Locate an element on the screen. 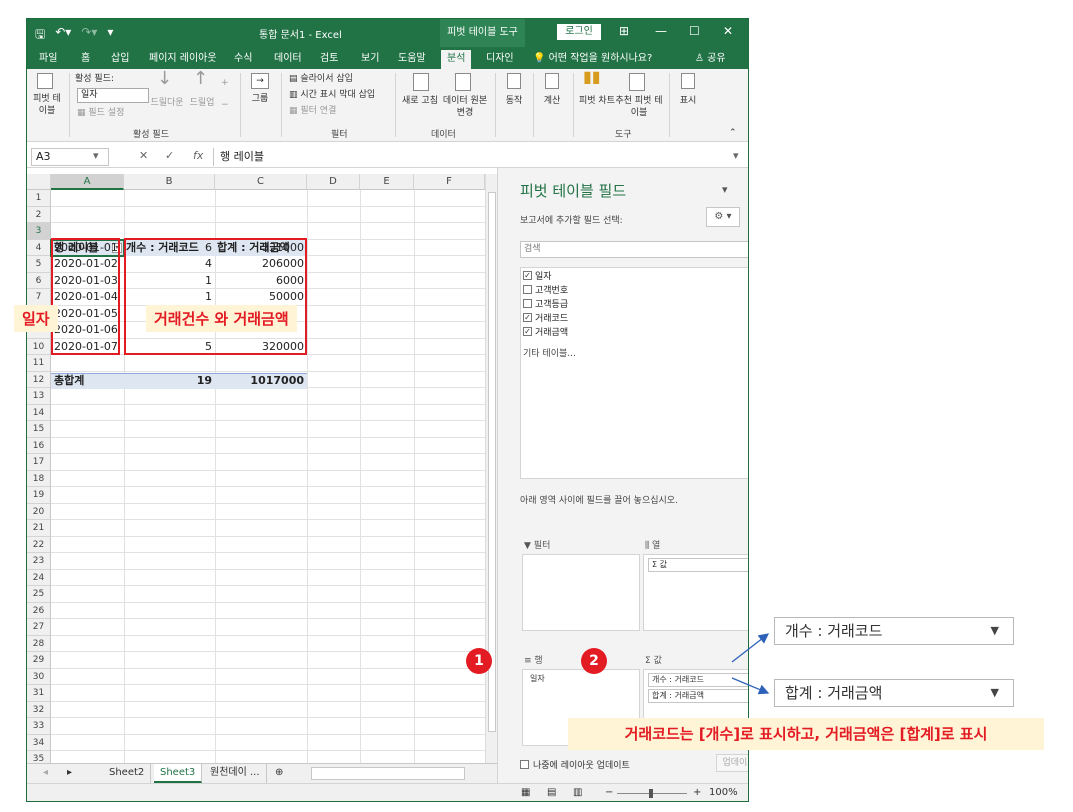 Image resolution: width=1073 pixels, height=812 pixels. row-header-3: 3 is located at coordinates (39, 231).